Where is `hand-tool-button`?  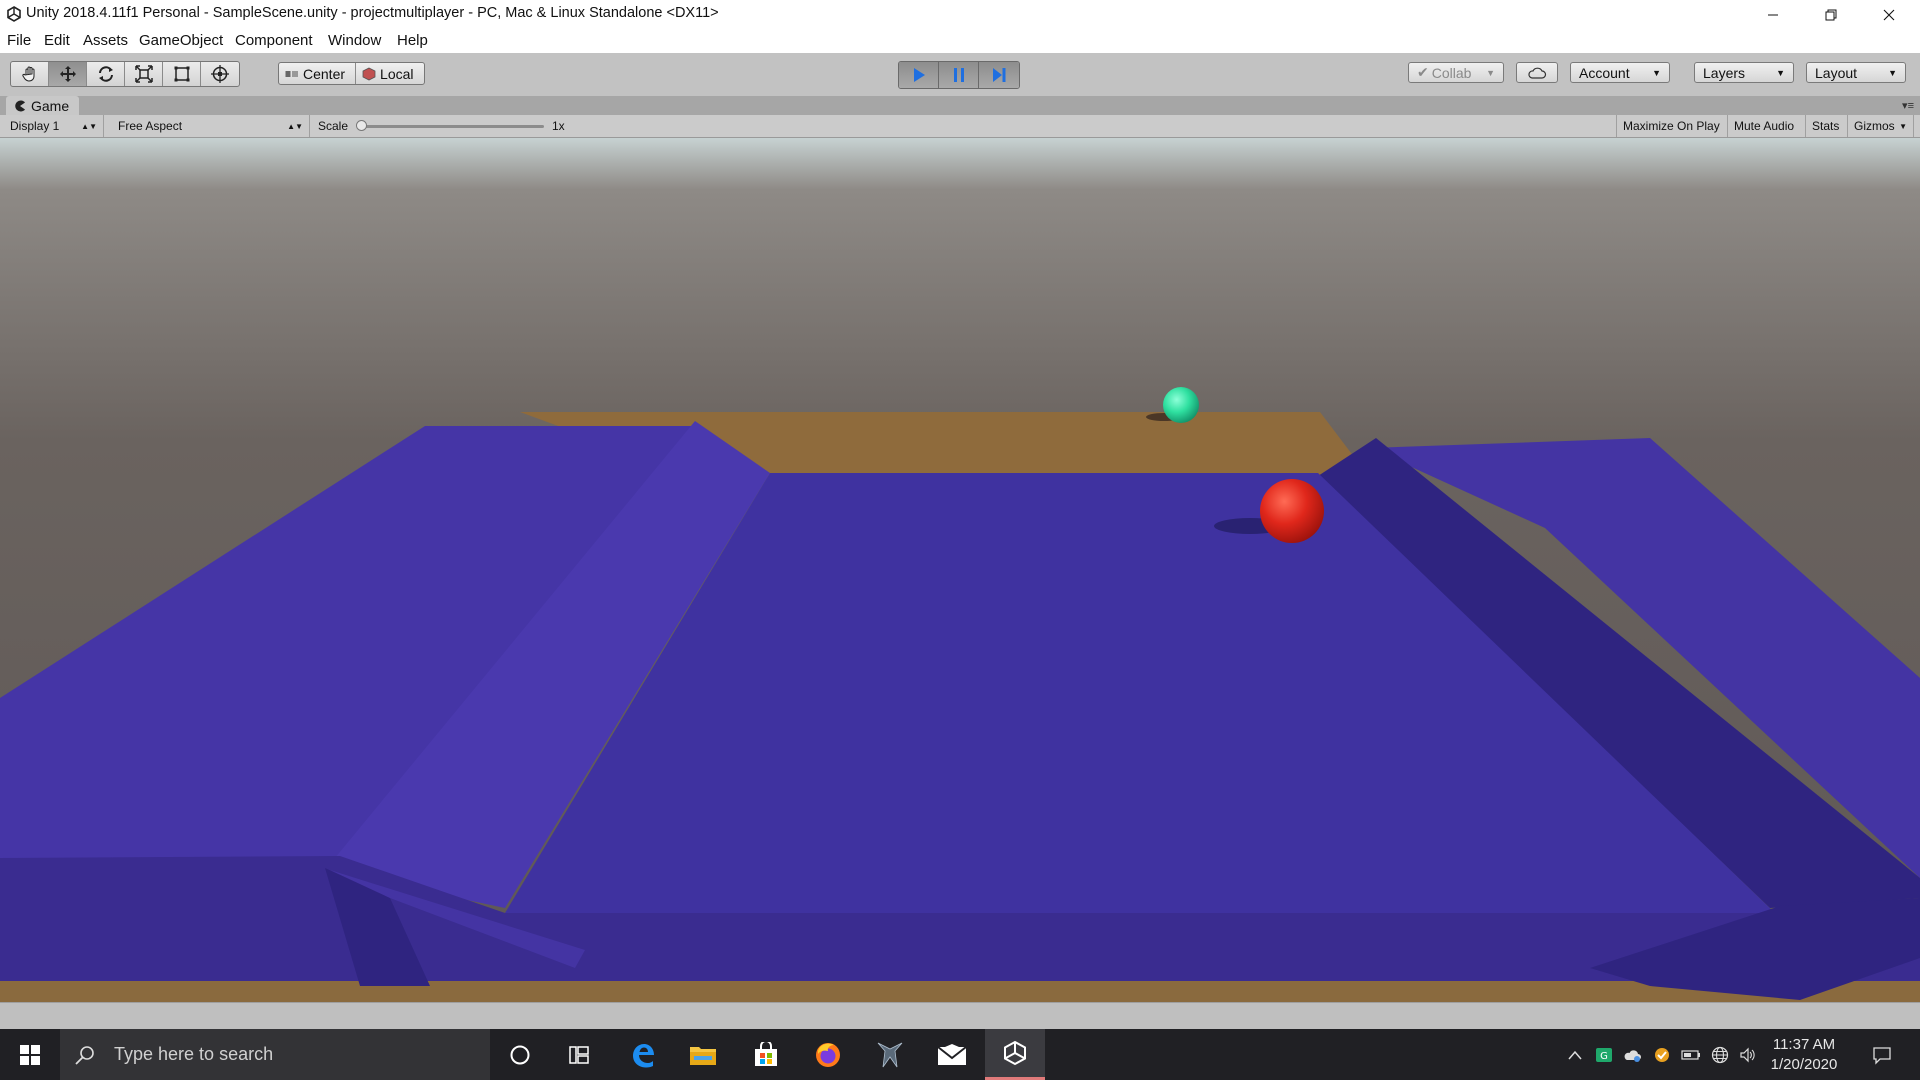 hand-tool-button is located at coordinates (30, 74).